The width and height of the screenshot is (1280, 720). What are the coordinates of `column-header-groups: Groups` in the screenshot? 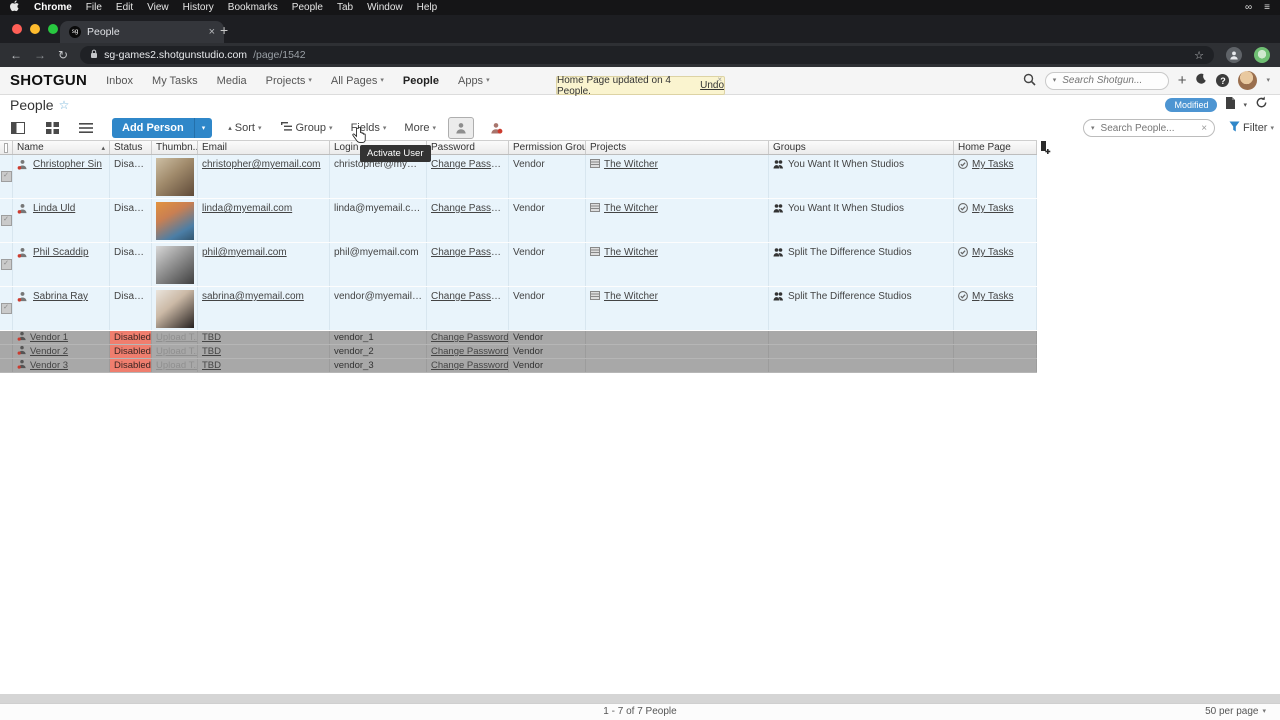 It's located at (861, 147).